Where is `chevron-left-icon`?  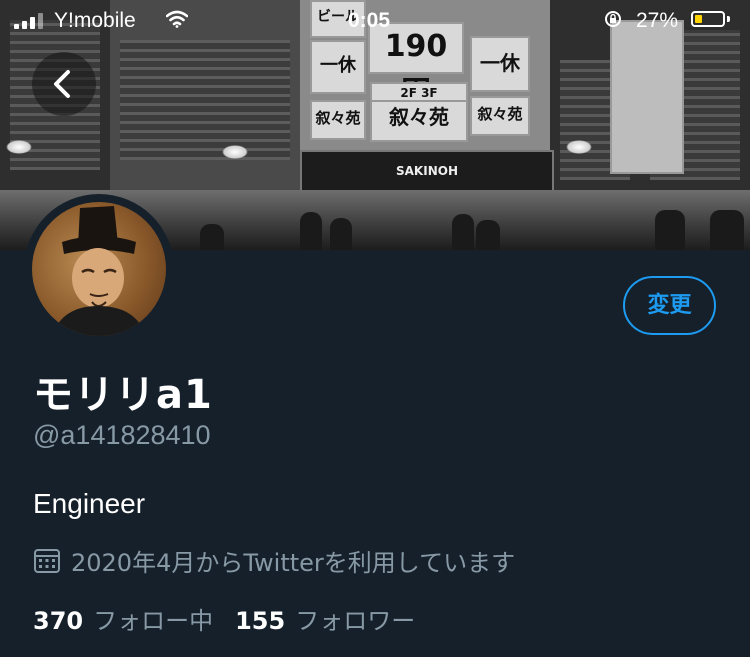 chevron-left-icon is located at coordinates (62, 84).